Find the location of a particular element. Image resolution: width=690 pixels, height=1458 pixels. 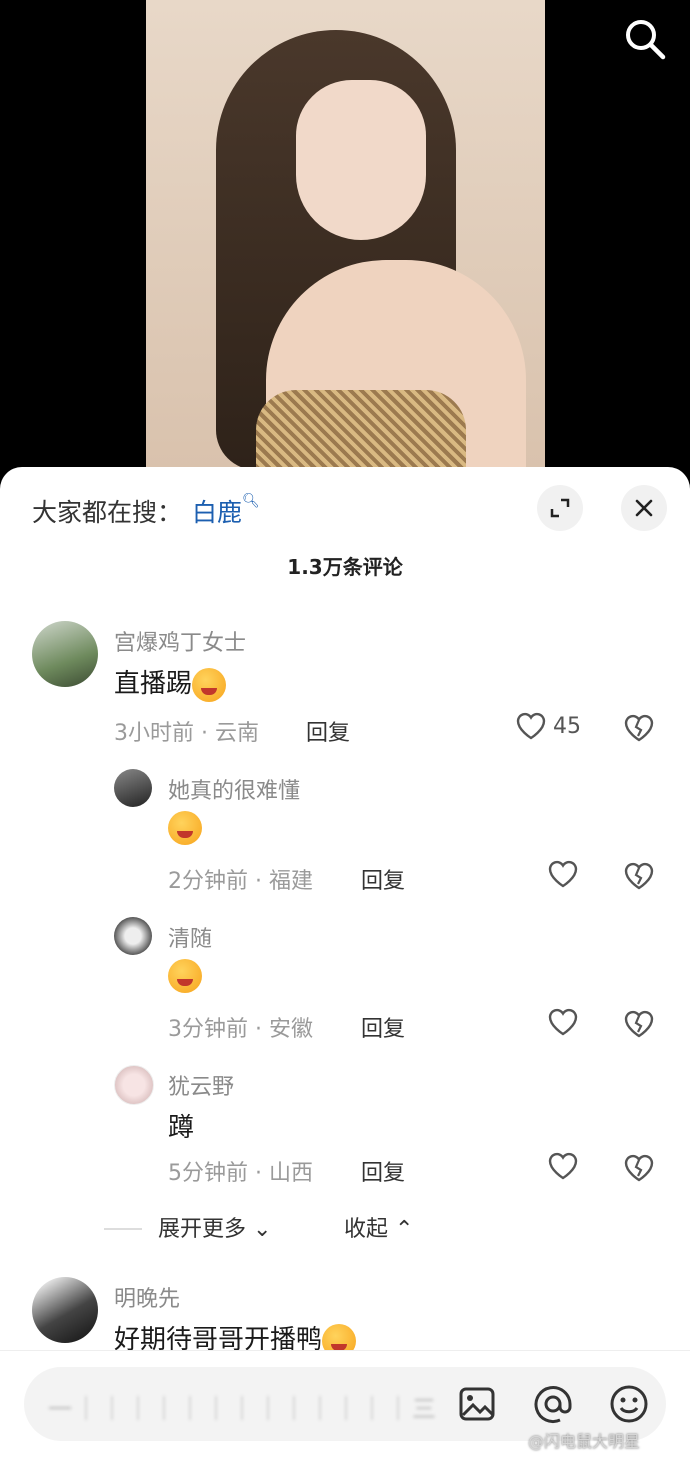

reply-text: 蹲 is located at coordinates (181, 1128).